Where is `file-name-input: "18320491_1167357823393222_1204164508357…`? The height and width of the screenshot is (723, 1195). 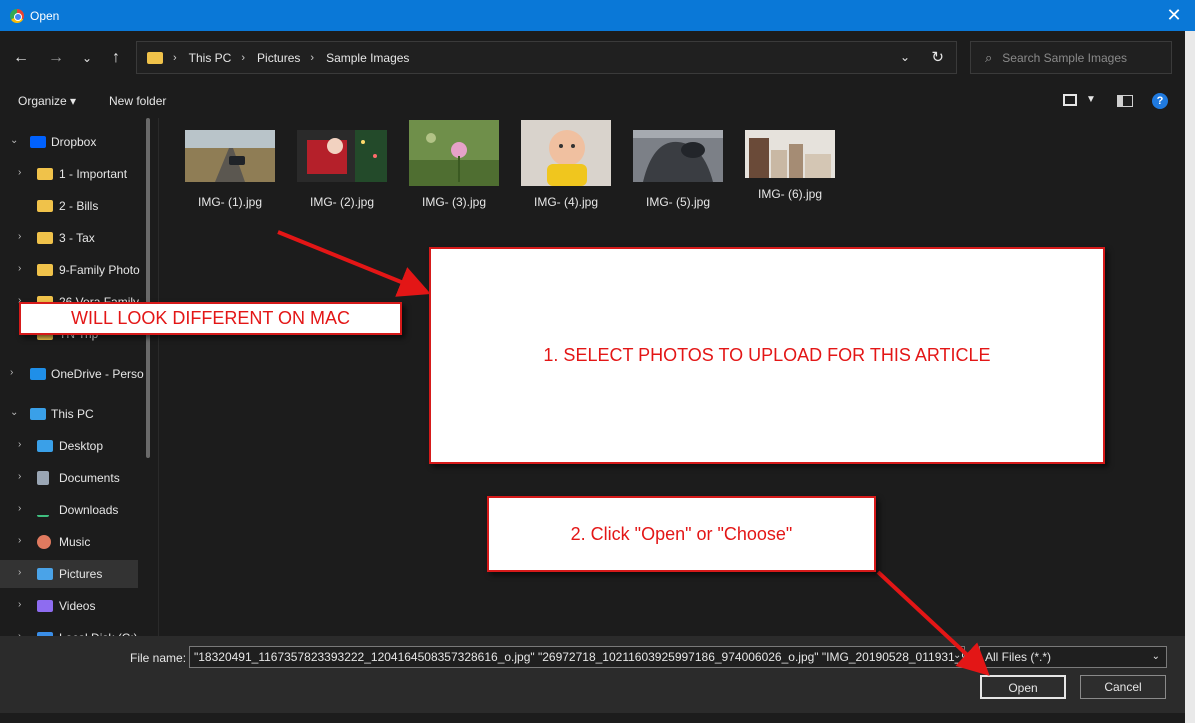 file-name-input: "18320491_1167357823393222_1204164508357… is located at coordinates (577, 657).